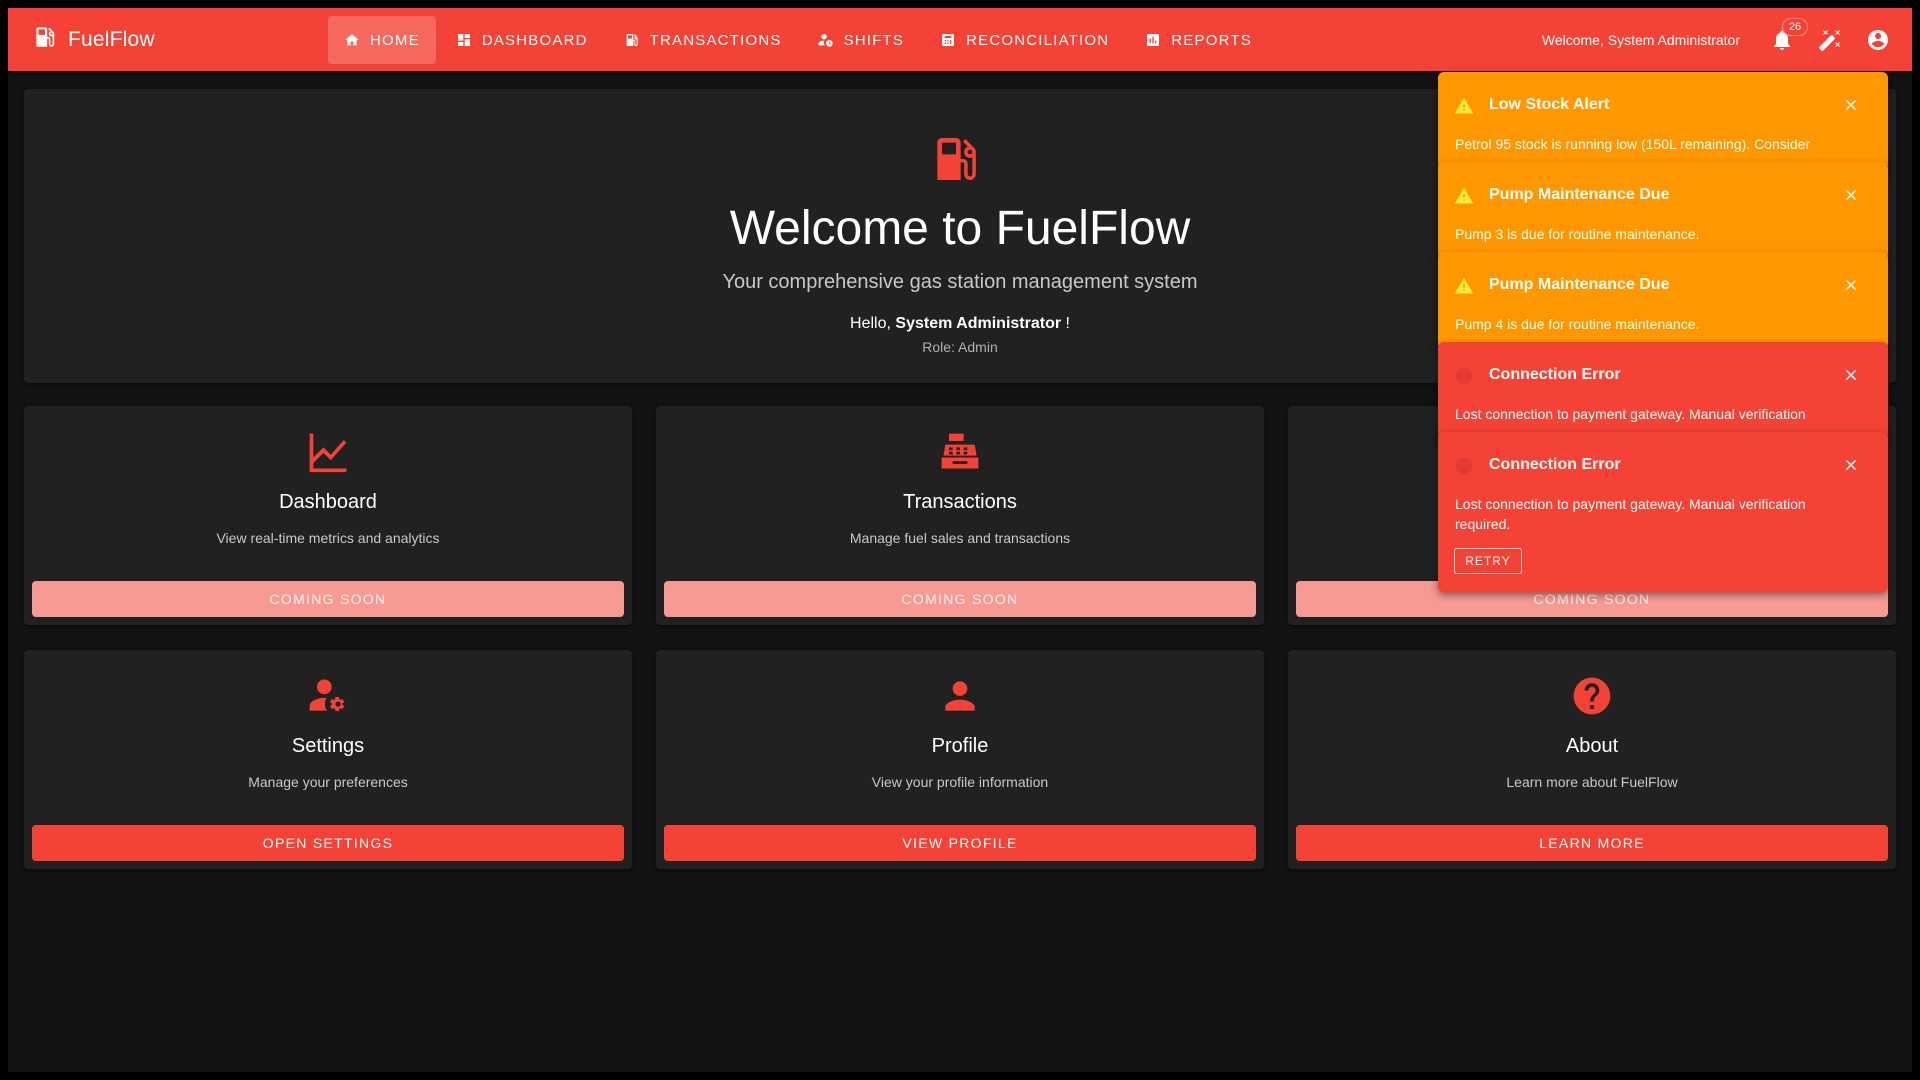  I want to click on nav-dashboard-label: DASHBOARD, so click(534, 40).